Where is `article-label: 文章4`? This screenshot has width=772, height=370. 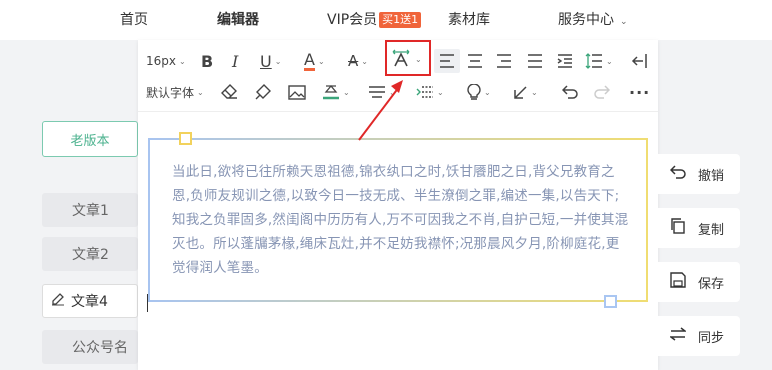
article-label: 文章4 is located at coordinates (89, 302).